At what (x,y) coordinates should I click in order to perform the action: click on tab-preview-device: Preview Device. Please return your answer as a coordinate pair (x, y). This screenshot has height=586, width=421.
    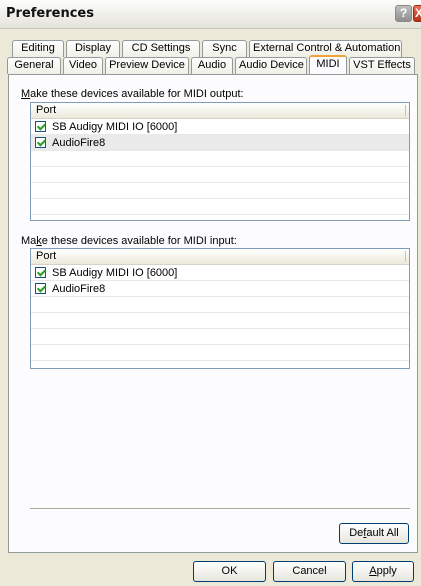
    Looking at the image, I should click on (147, 65).